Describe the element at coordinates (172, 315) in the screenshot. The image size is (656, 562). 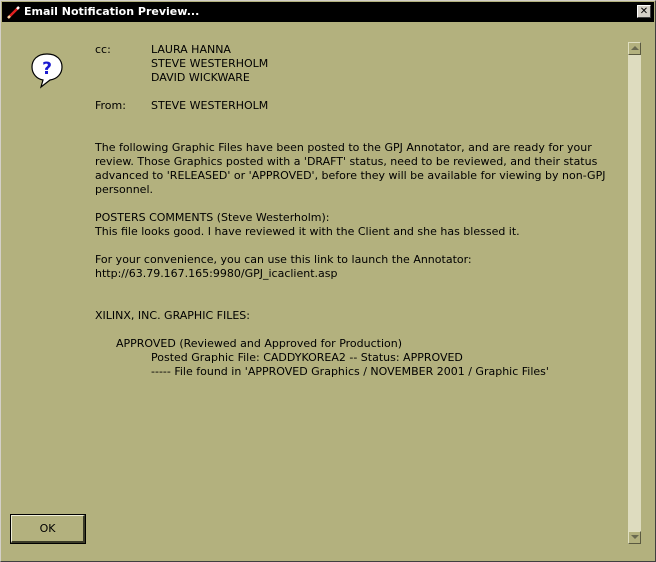
I see `client-heading: XILINX, INC. GRAPHIC FILES:` at that location.